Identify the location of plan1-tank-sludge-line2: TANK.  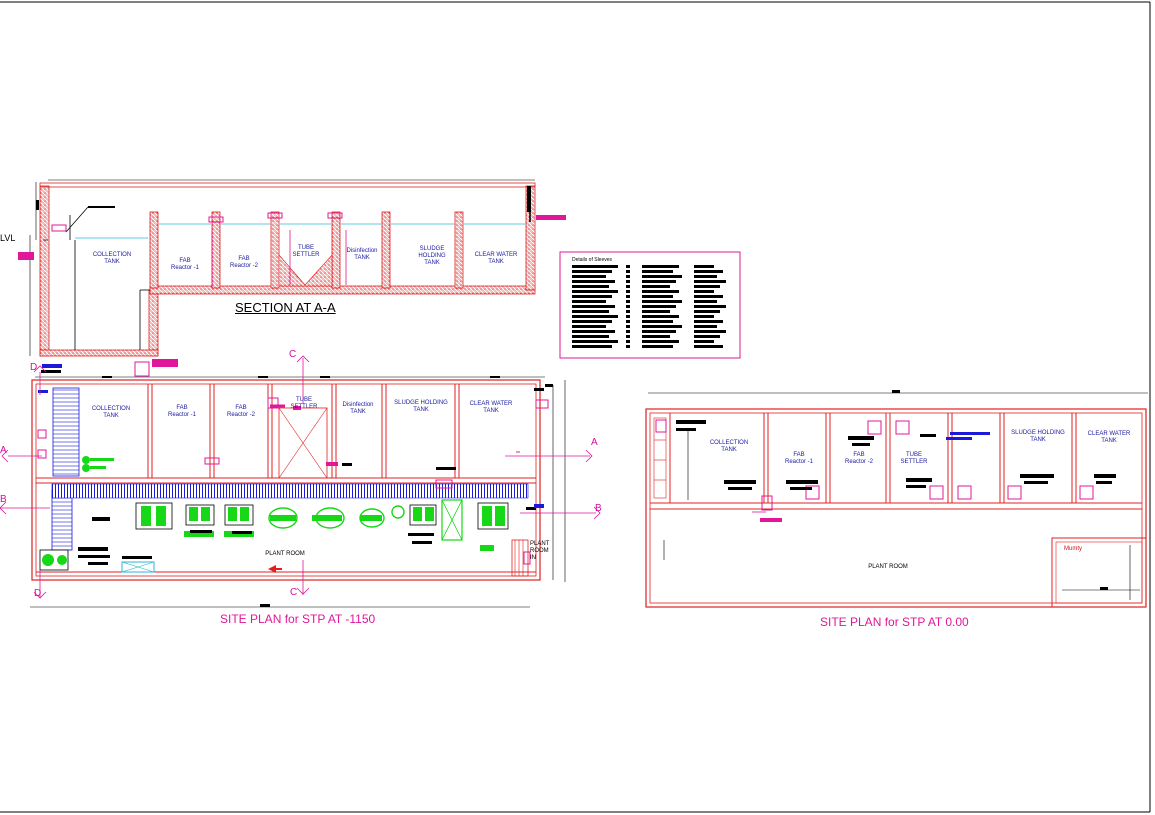
(421, 410).